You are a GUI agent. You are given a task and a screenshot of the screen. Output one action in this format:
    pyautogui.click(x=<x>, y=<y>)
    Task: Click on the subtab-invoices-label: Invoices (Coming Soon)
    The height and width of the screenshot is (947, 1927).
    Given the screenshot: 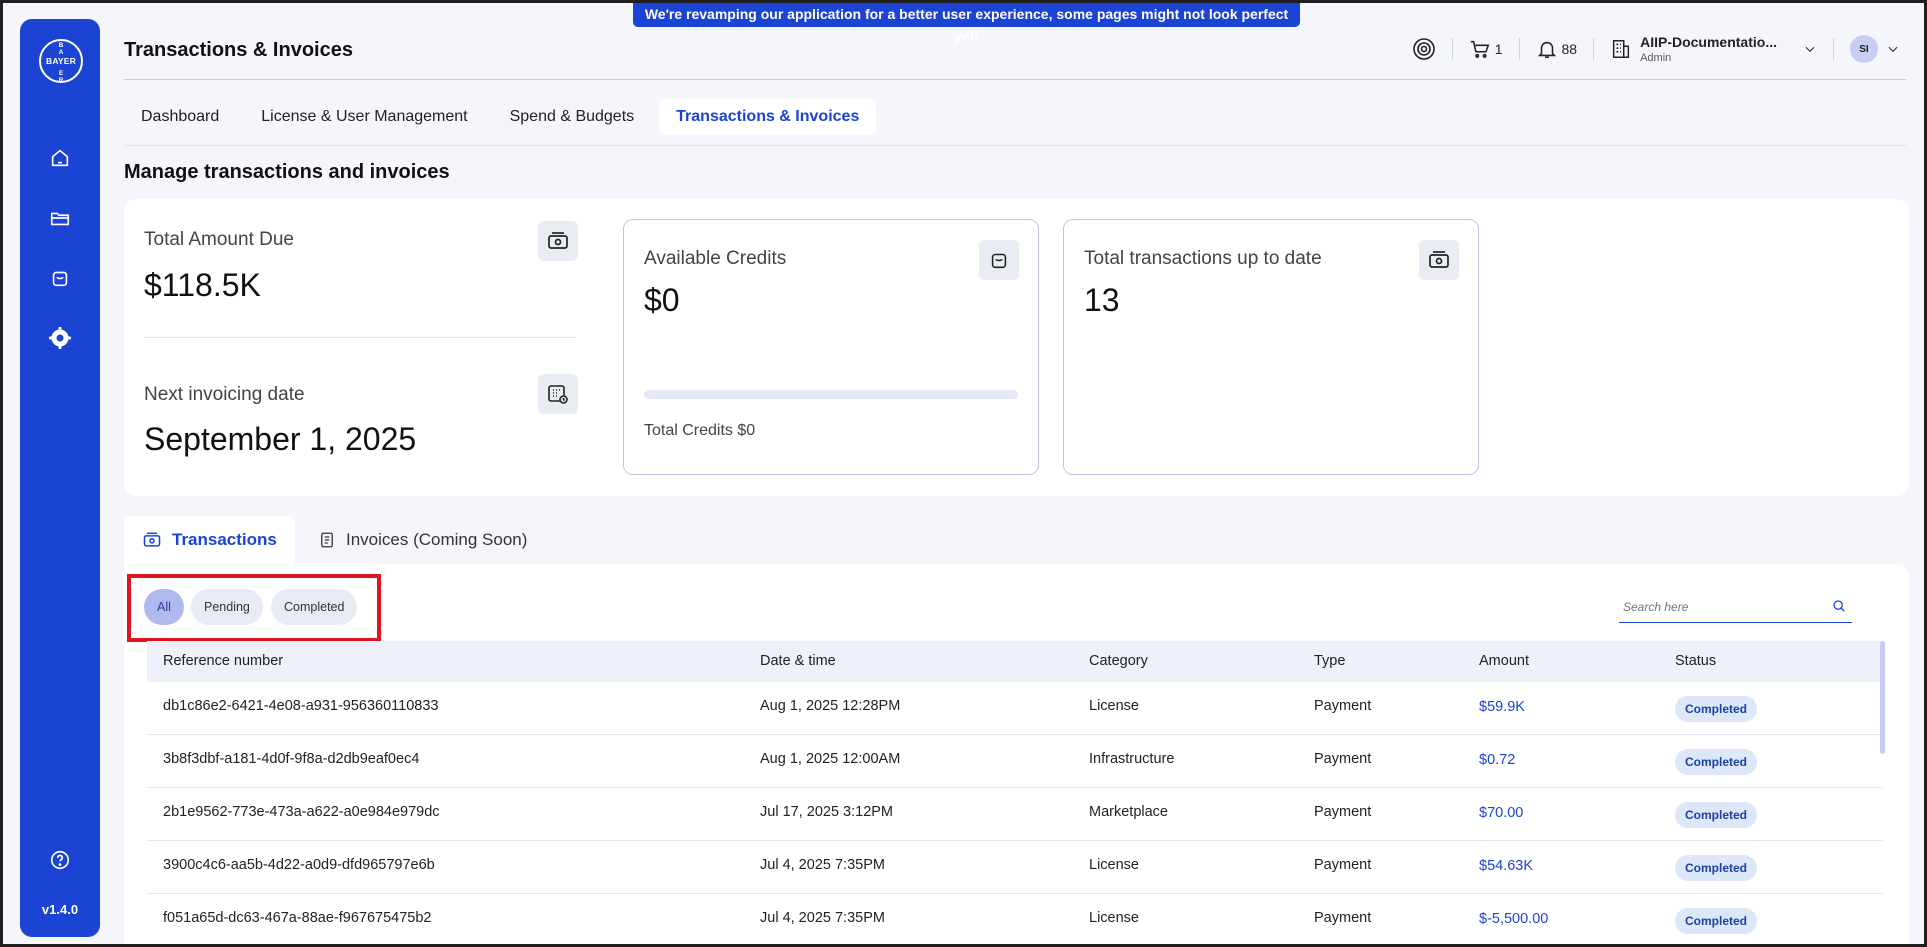 What is the action you would take?
    pyautogui.click(x=437, y=539)
    